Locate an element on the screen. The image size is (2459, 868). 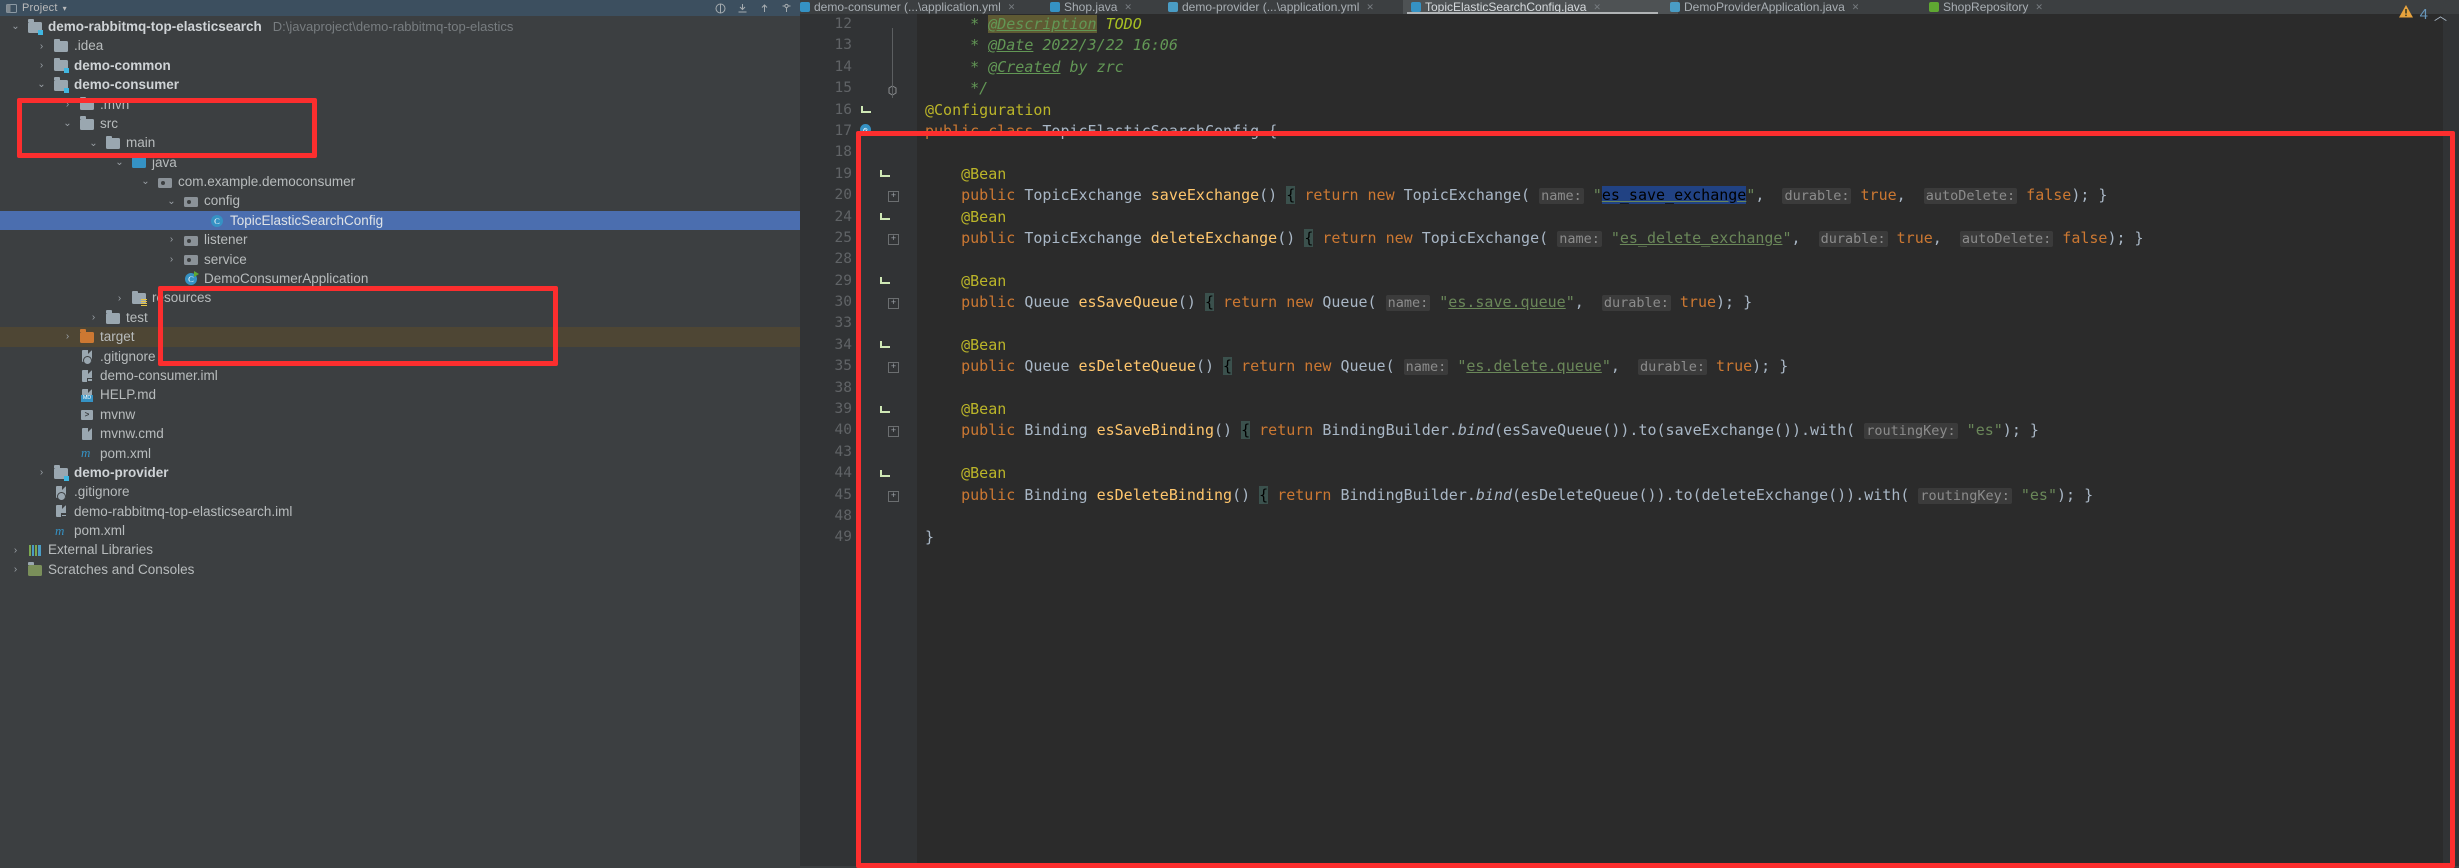
tree-item-demo-provider: › demo-provider is located at coordinates (400, 472).